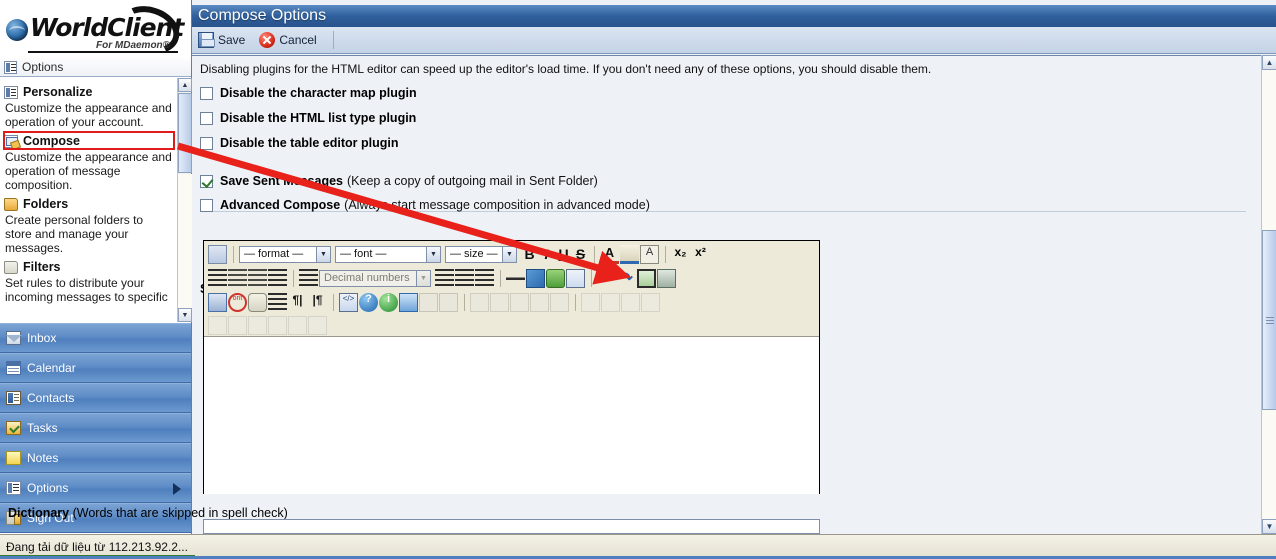 The height and width of the screenshot is (559, 1276). I want to click on paste-from-word-button, so click(217, 302).